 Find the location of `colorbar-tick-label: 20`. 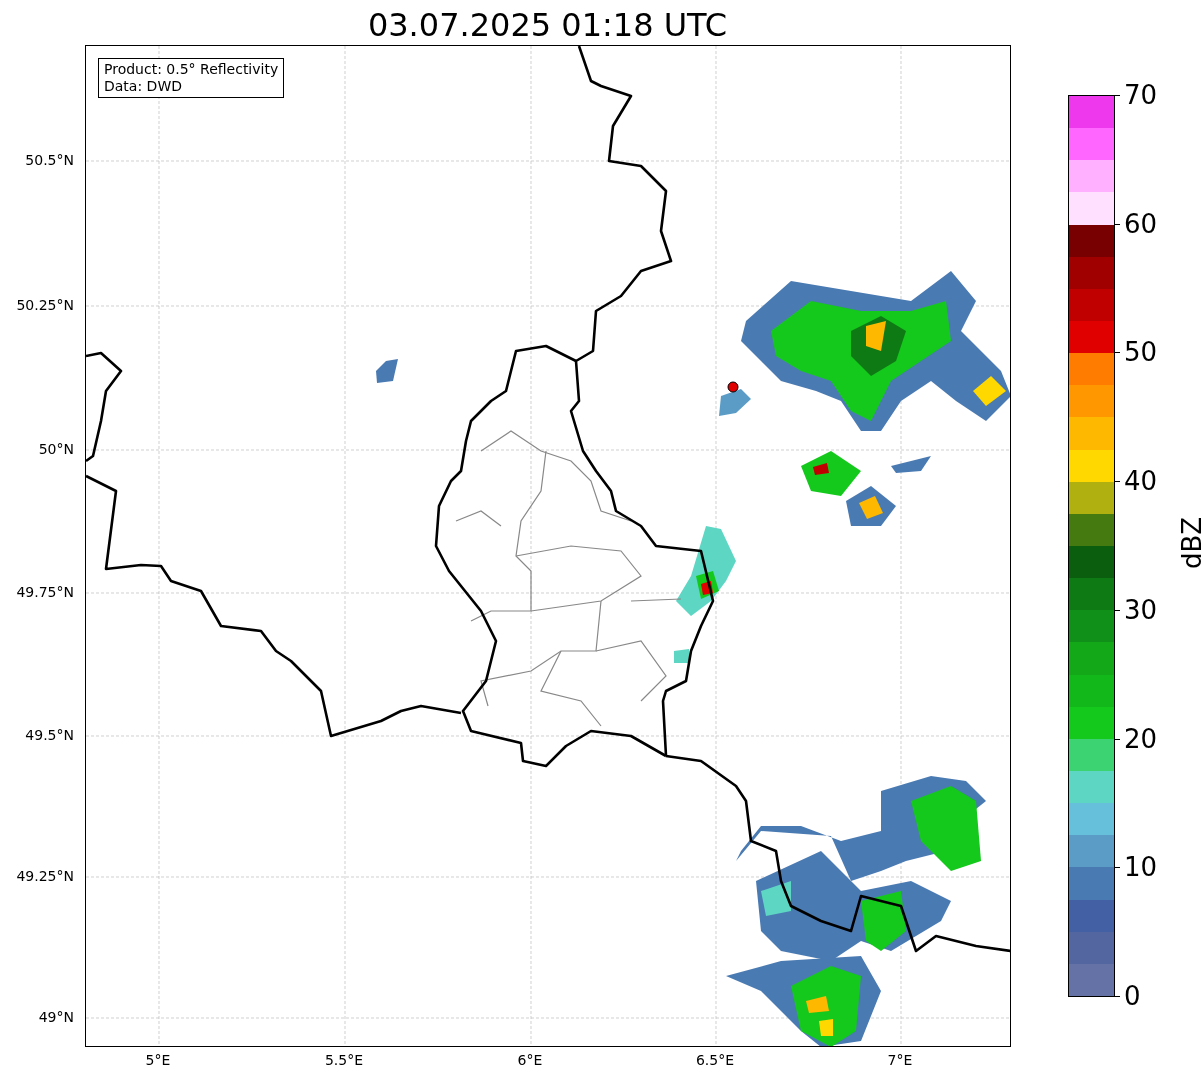

colorbar-tick-label: 20 is located at coordinates (1141, 738).